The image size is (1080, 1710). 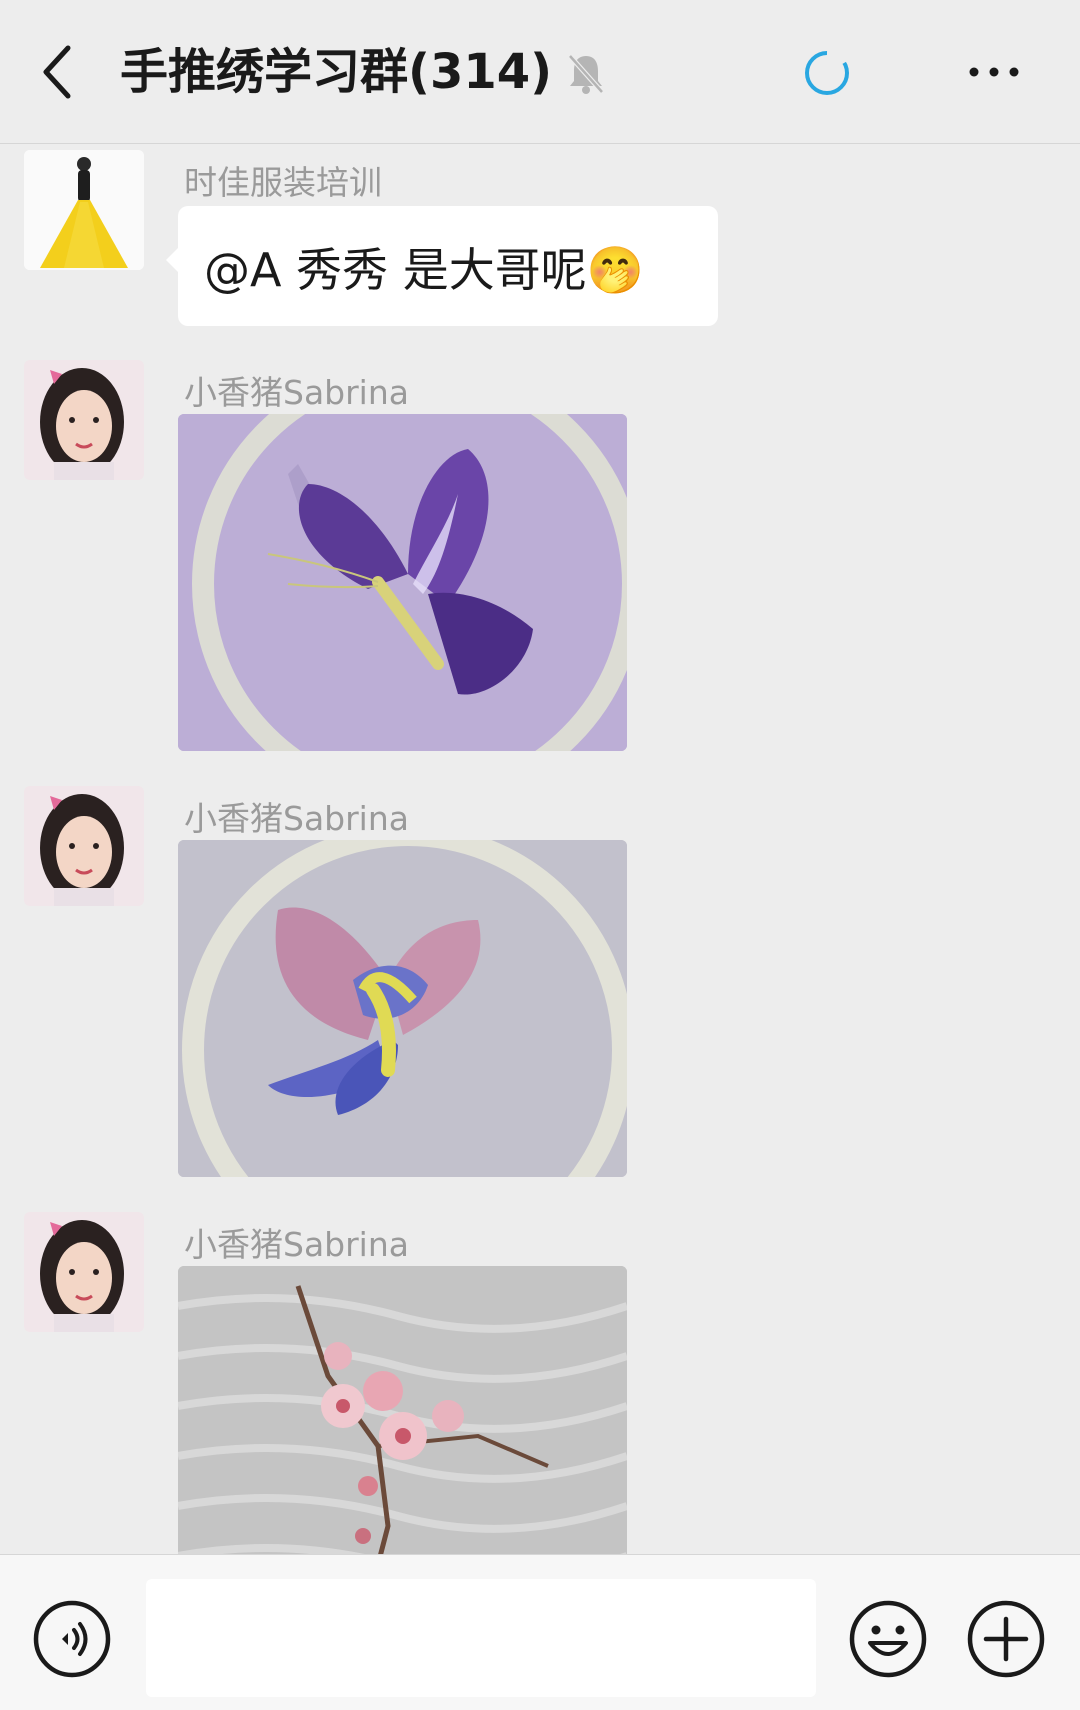 I want to click on smiley-icon, so click(x=888, y=1639).